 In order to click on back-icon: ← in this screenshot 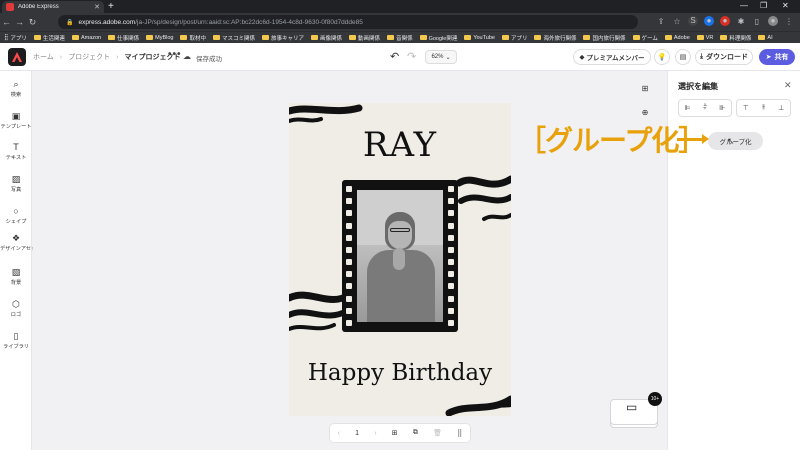, I will do `click(6, 22)`.